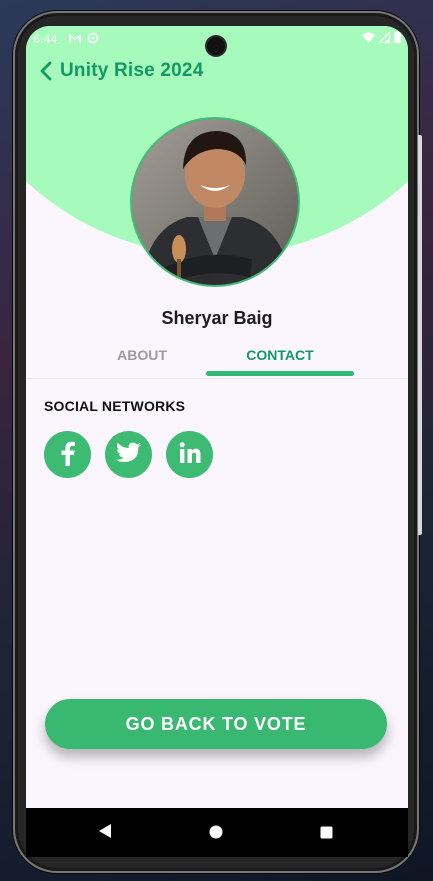  I want to click on recents-square-icon, so click(326, 833).